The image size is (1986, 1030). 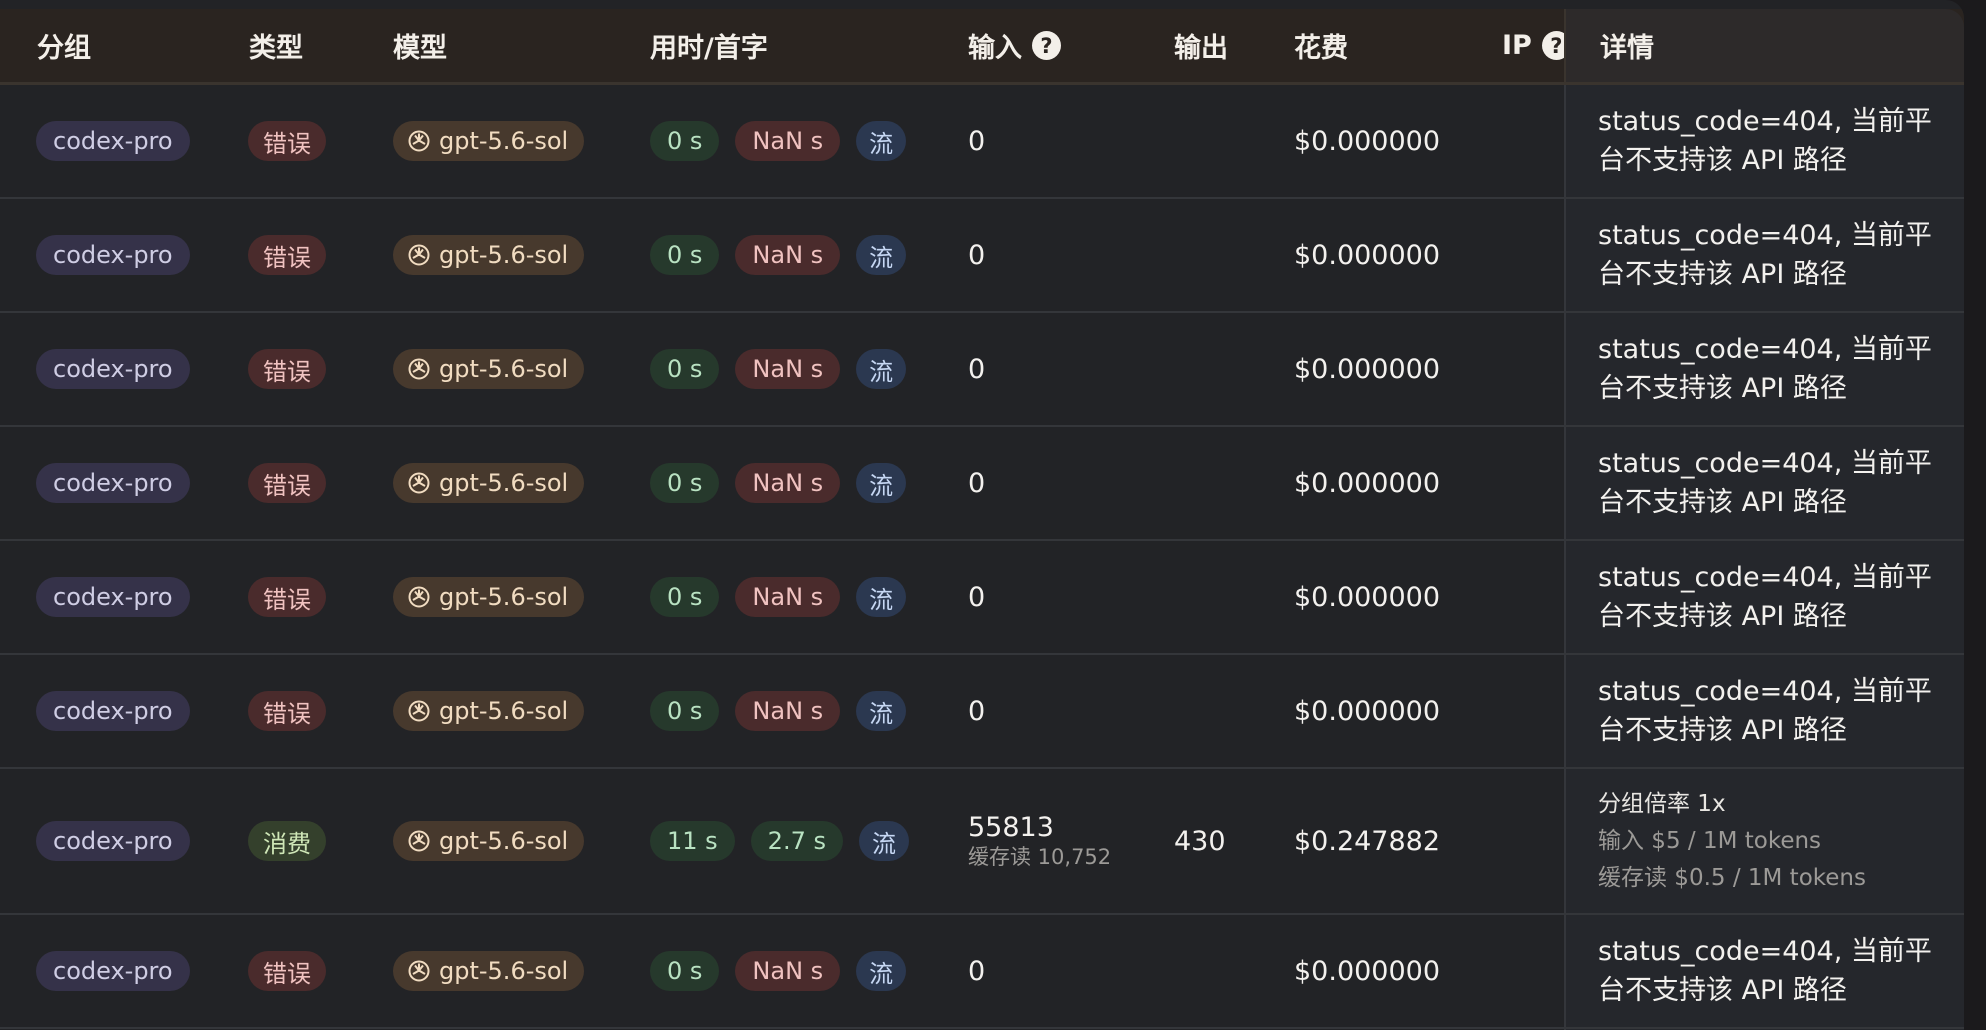 I want to click on cache-price: 缓存读 $0.5 / 1M tokens, so click(x=1732, y=877).